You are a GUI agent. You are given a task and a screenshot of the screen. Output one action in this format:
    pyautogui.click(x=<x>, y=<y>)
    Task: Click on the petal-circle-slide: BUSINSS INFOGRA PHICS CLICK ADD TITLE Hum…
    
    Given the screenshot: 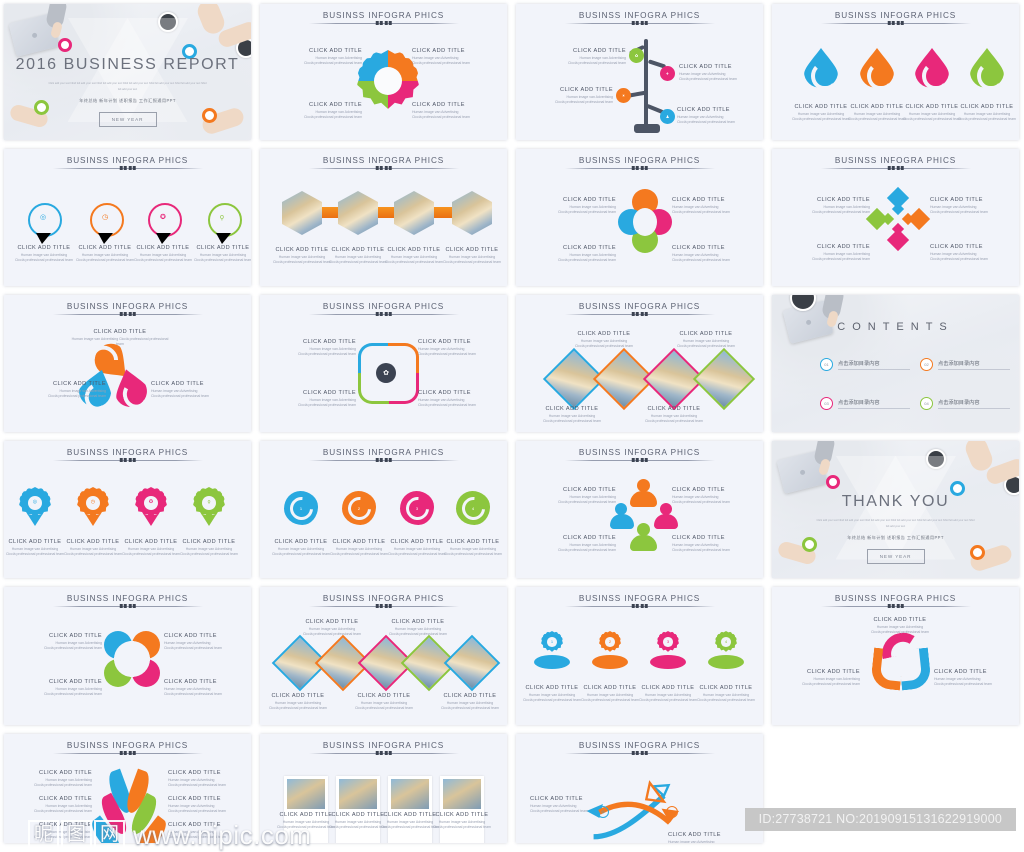 What is the action you would take?
    pyautogui.click(x=639, y=217)
    